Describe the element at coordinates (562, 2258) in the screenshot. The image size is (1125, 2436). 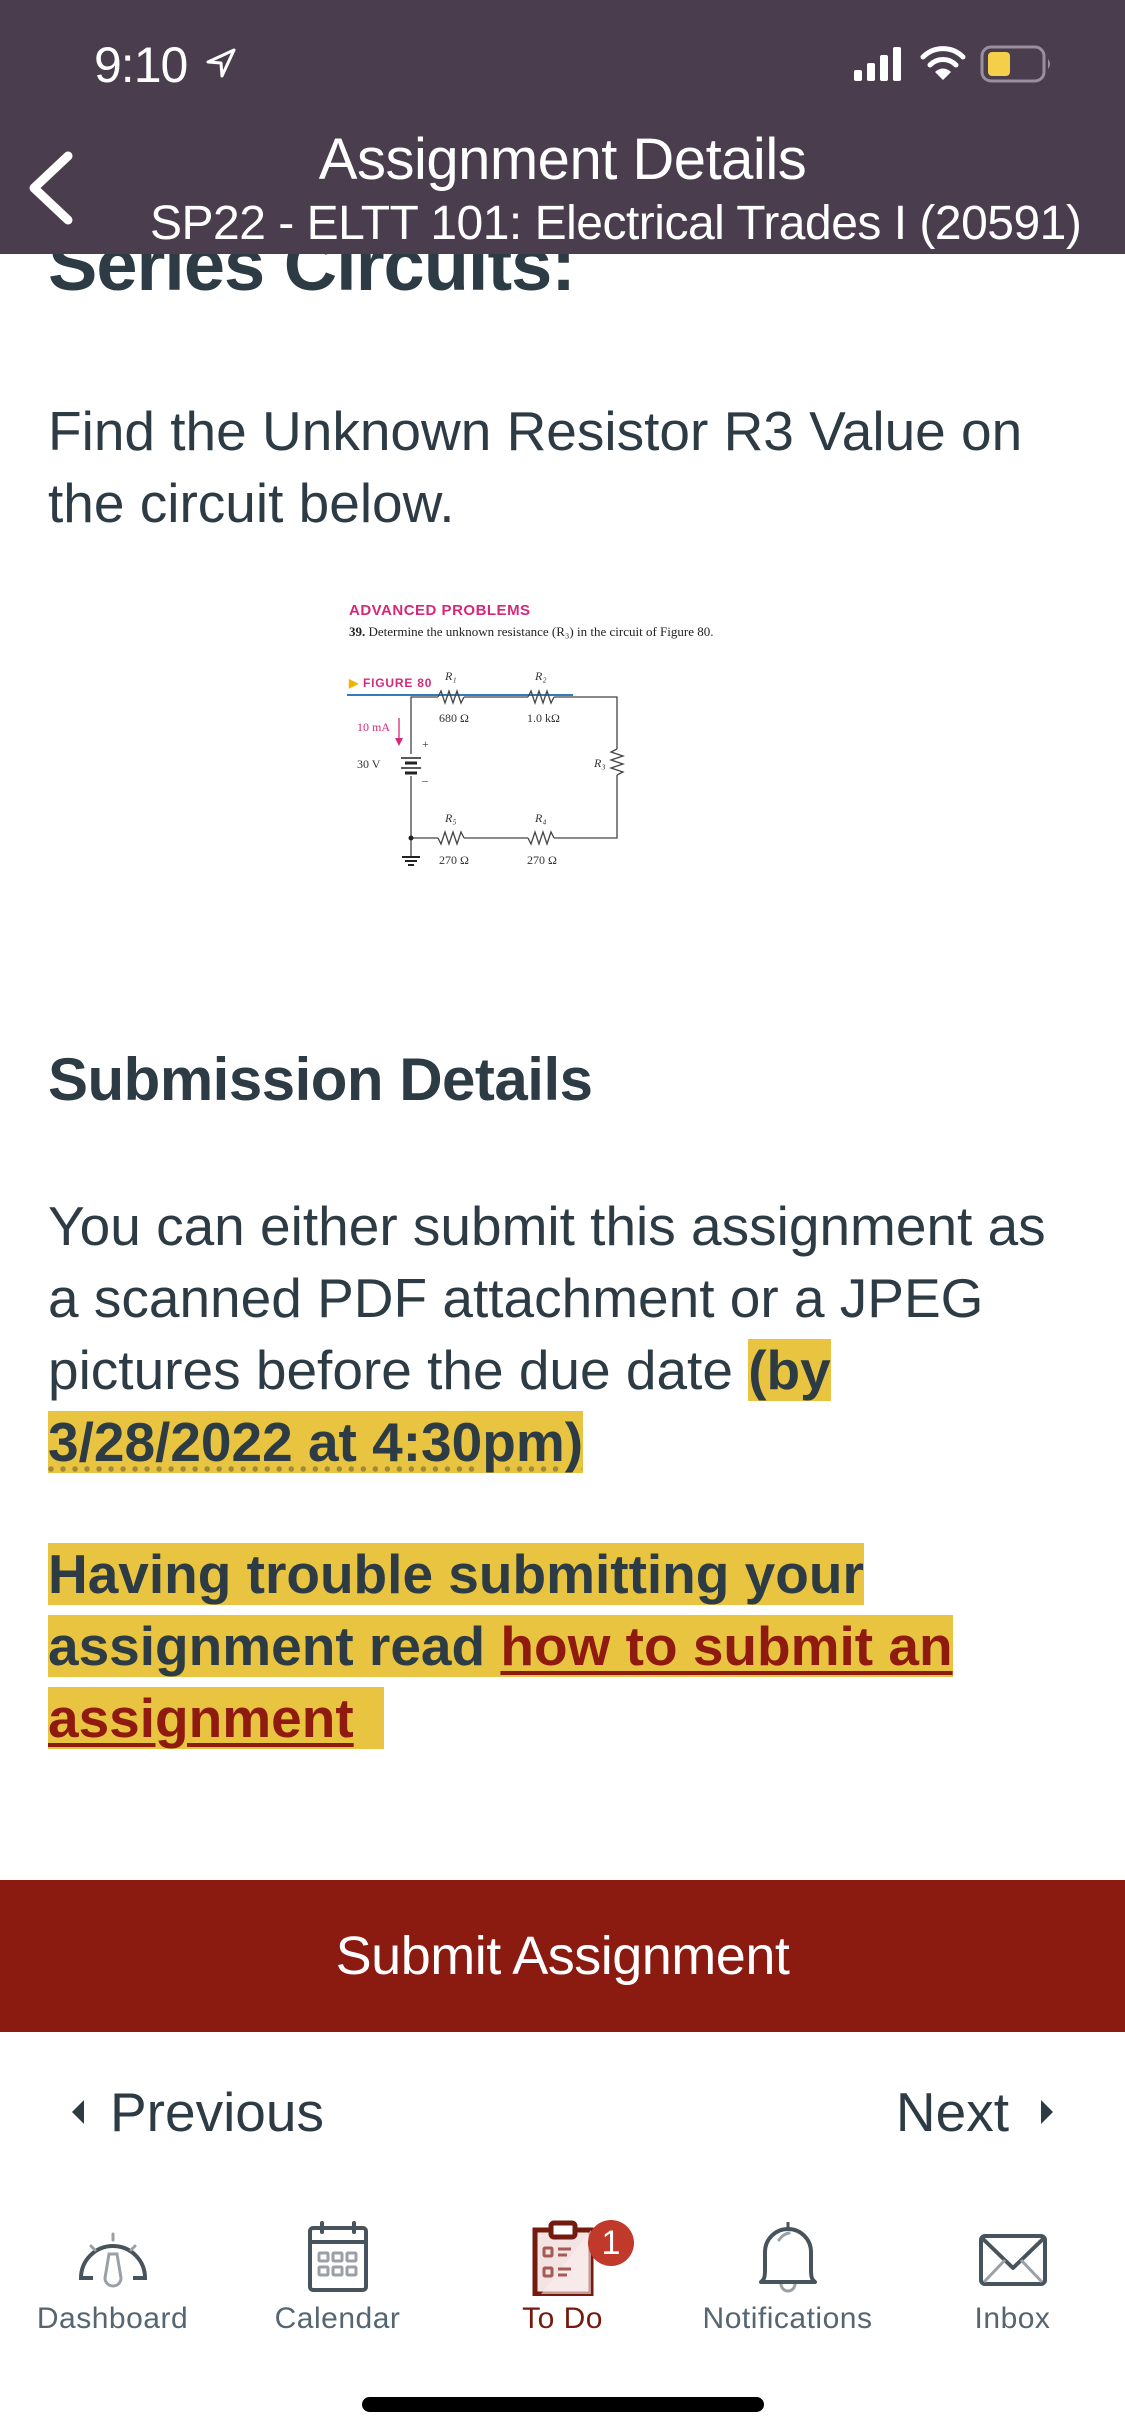
I see `todo-clipboard-icon` at that location.